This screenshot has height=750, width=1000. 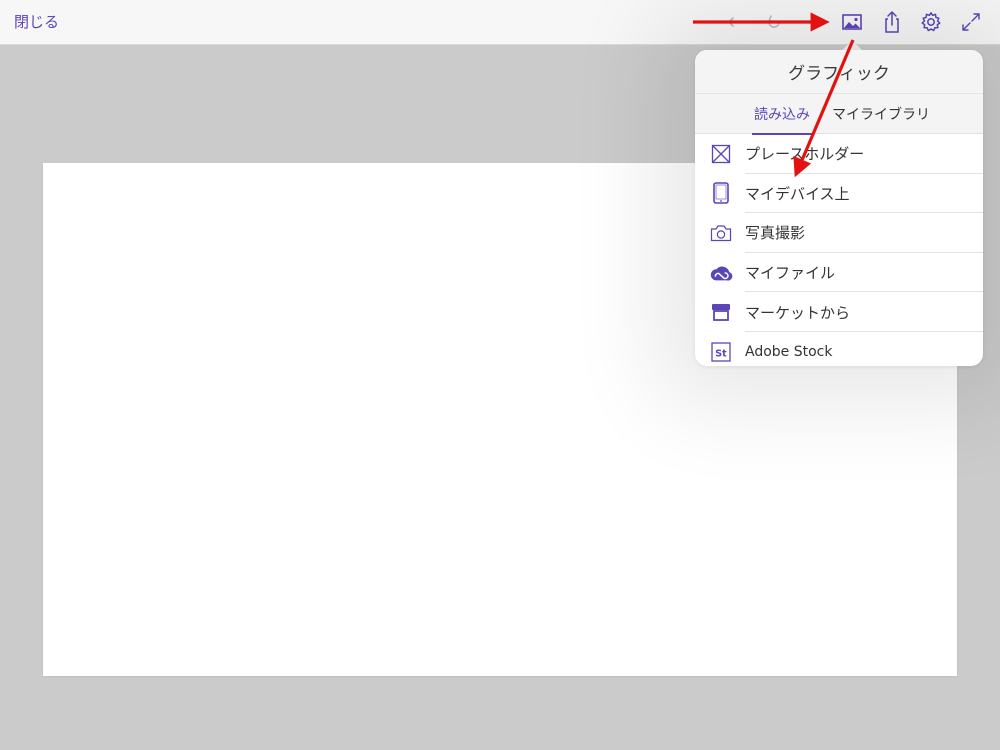 What do you see at coordinates (721, 233) in the screenshot?
I see `camera-icon` at bounding box center [721, 233].